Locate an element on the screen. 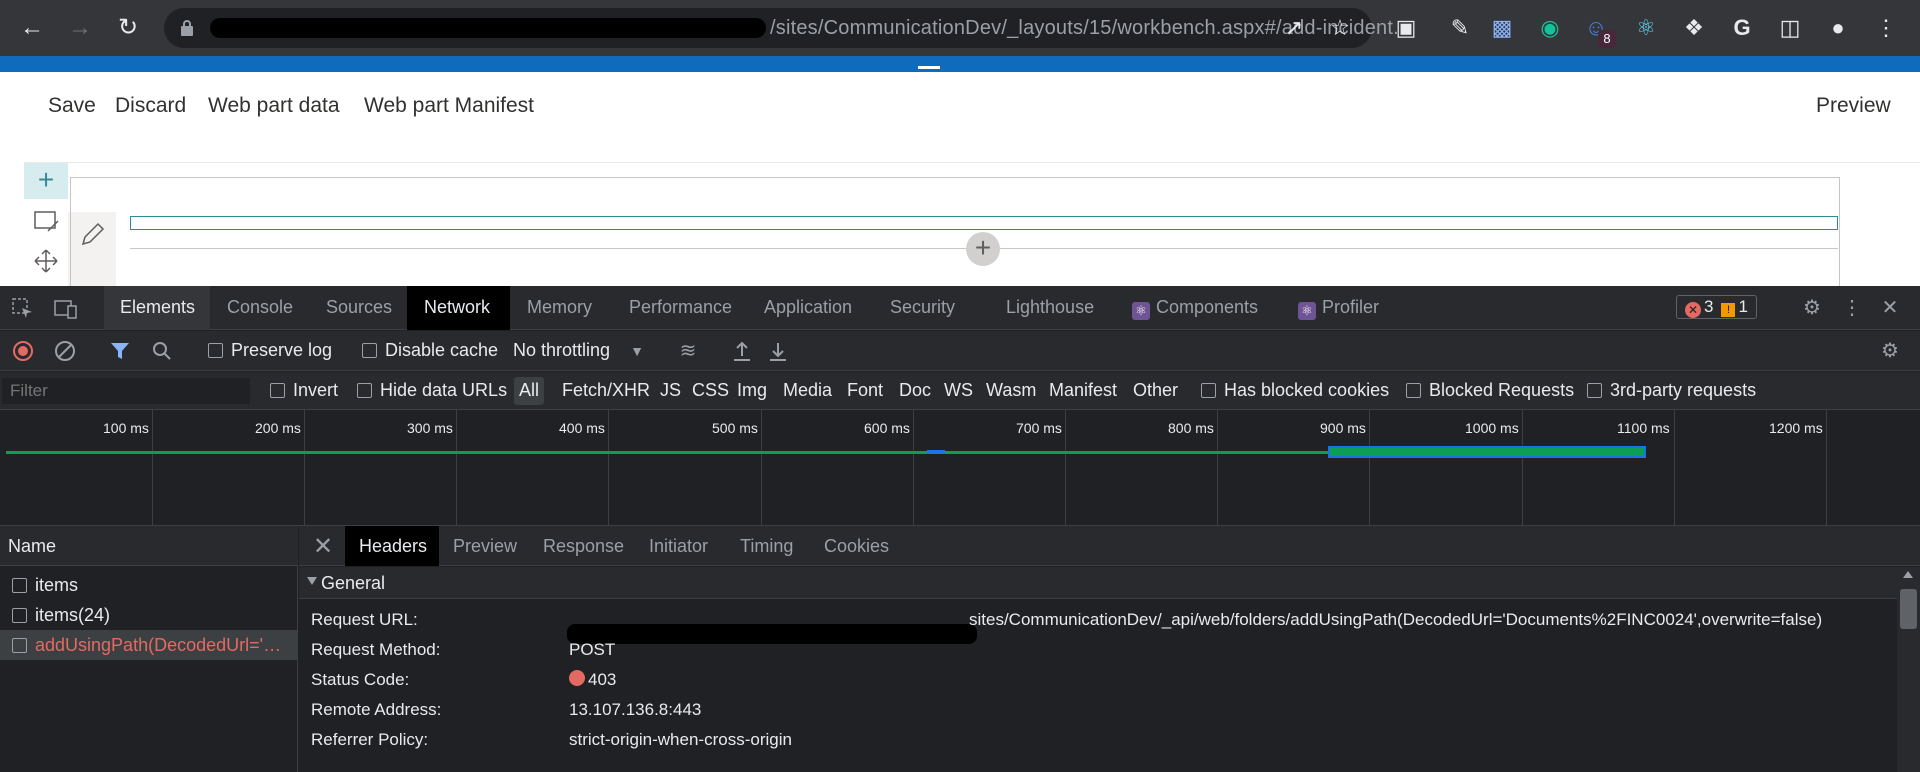 The width and height of the screenshot is (1920, 772). browser-menu-icon: ⋮ is located at coordinates (1886, 28).